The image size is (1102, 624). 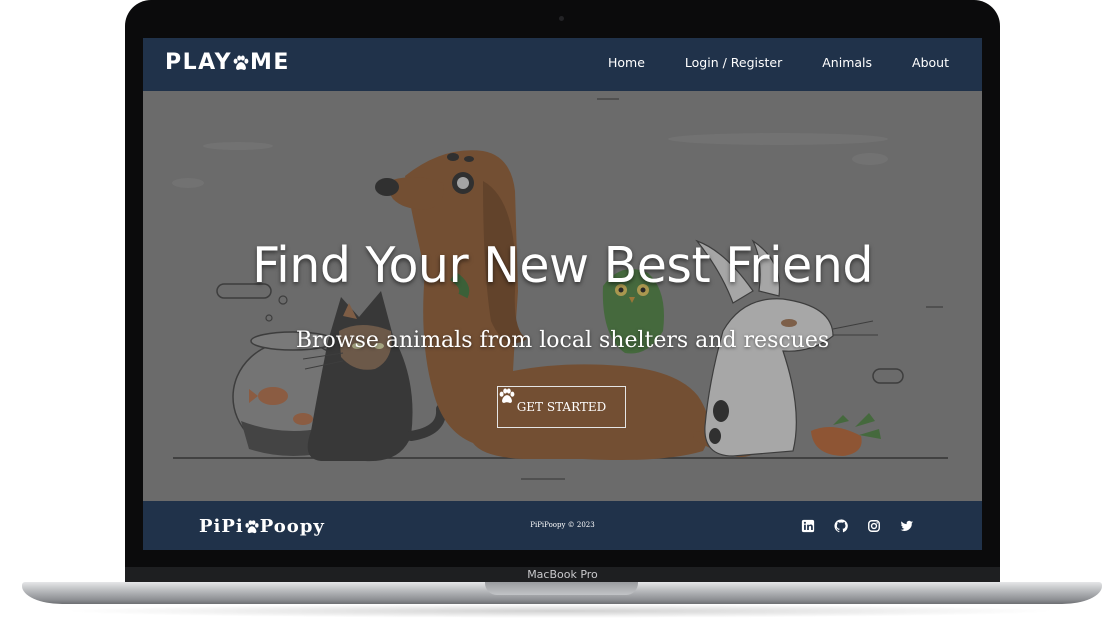 I want to click on hero-title: Find Your New Best Friend, so click(x=562, y=265).